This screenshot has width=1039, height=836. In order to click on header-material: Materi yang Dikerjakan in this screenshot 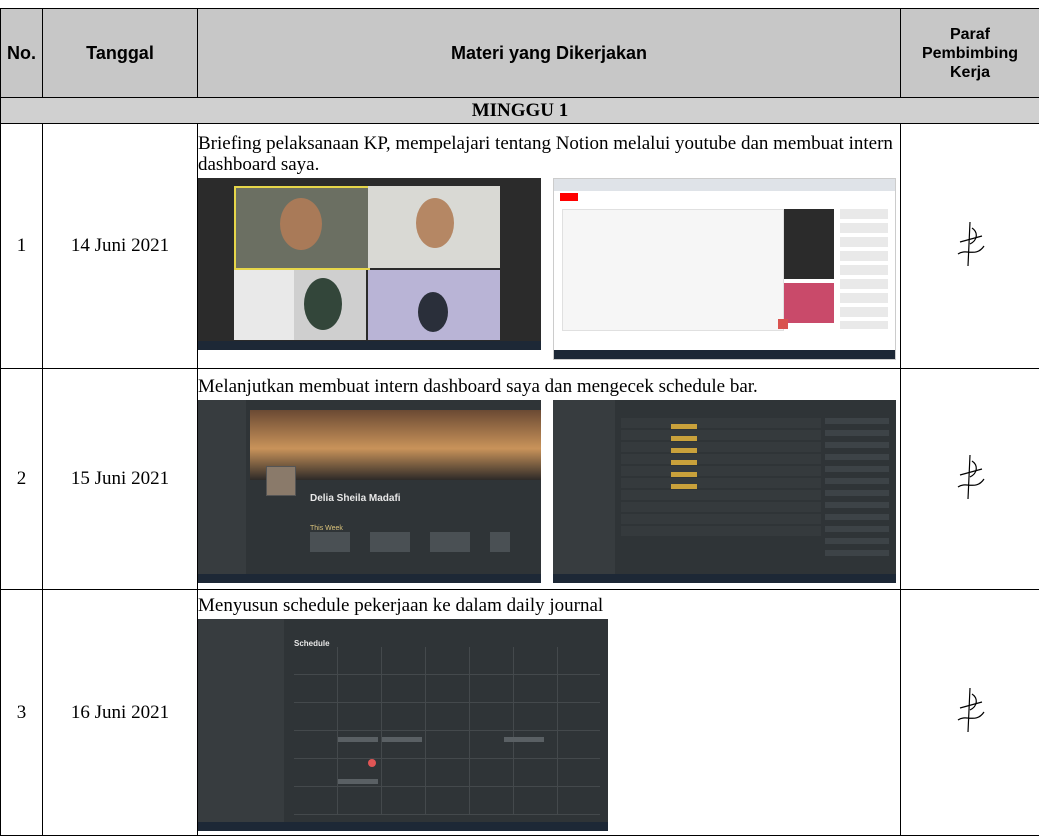, I will do `click(549, 53)`.